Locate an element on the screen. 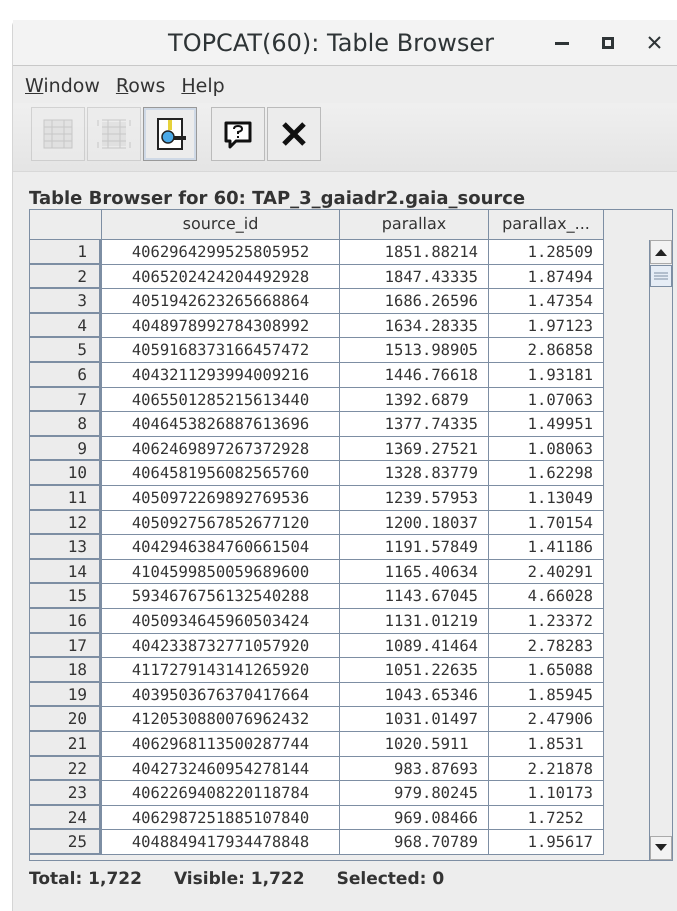 The height and width of the screenshot is (911, 677). table-cell: 4048849417934478848 is located at coordinates (221, 842).